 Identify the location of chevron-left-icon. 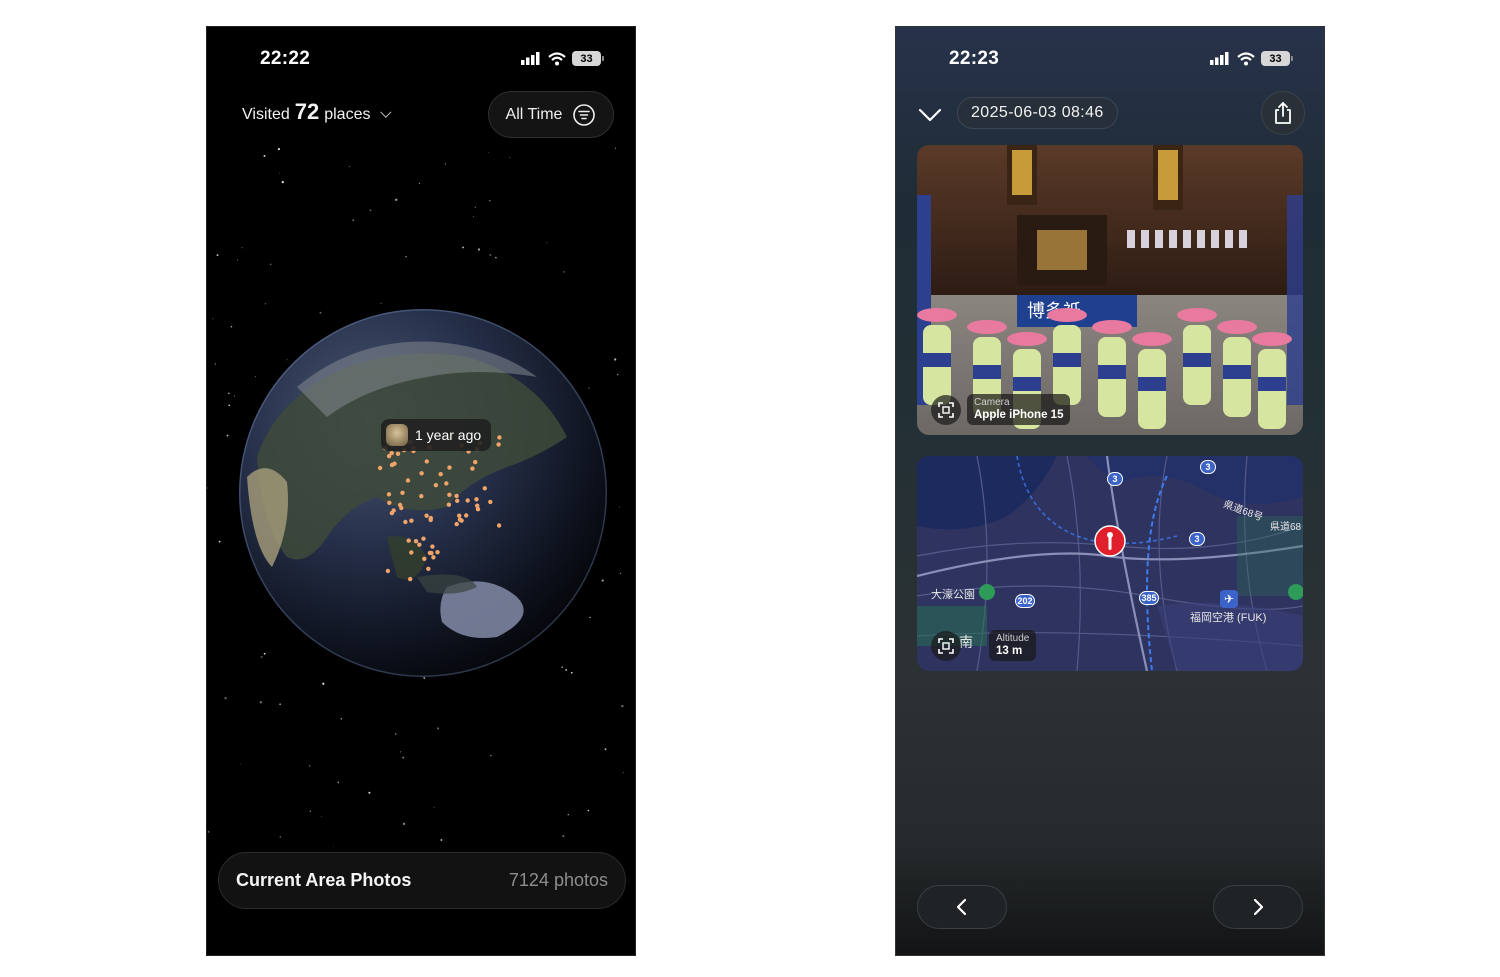
(961, 907).